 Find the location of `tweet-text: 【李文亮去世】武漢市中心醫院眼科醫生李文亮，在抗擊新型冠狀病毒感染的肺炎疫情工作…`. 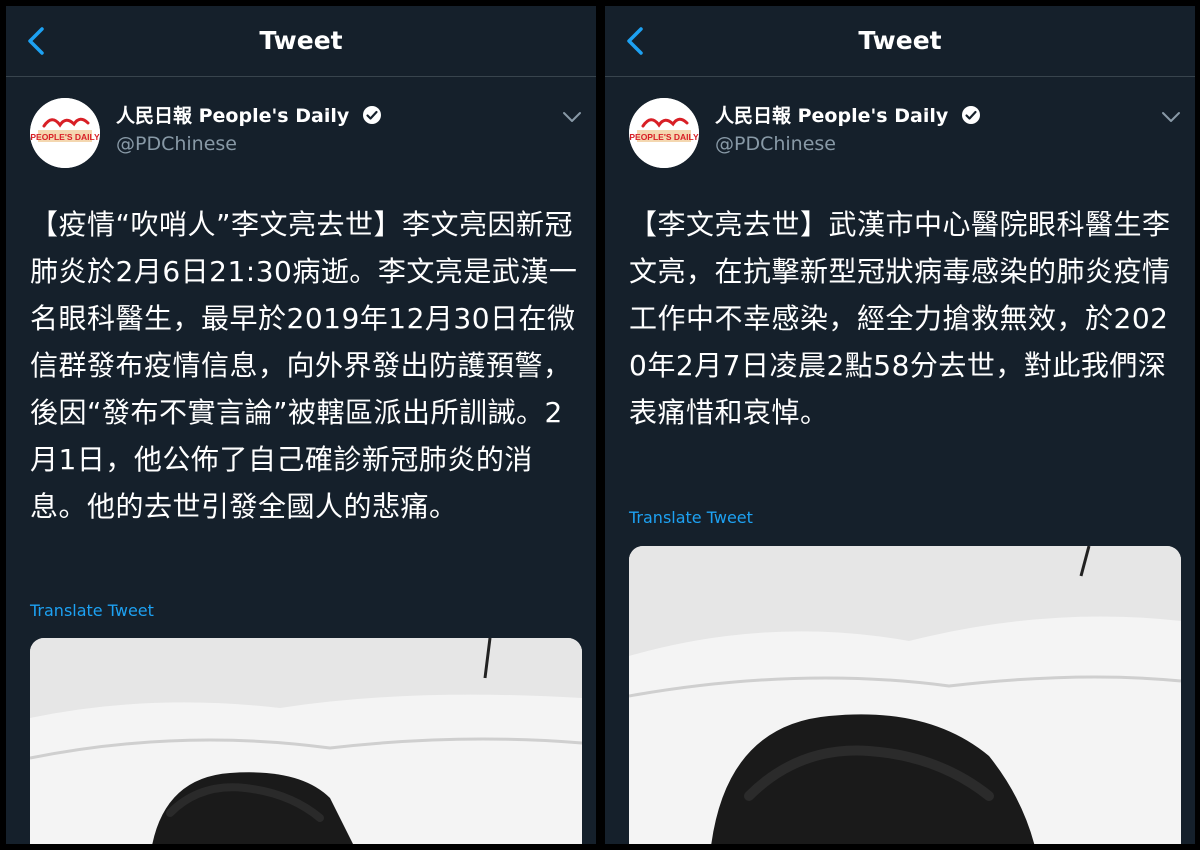

tweet-text: 【李文亮去世】武漢市中心醫院眼科醫生李文亮，在抗擊新型冠狀病毒感染的肺炎疫情工作… is located at coordinates (900, 318).